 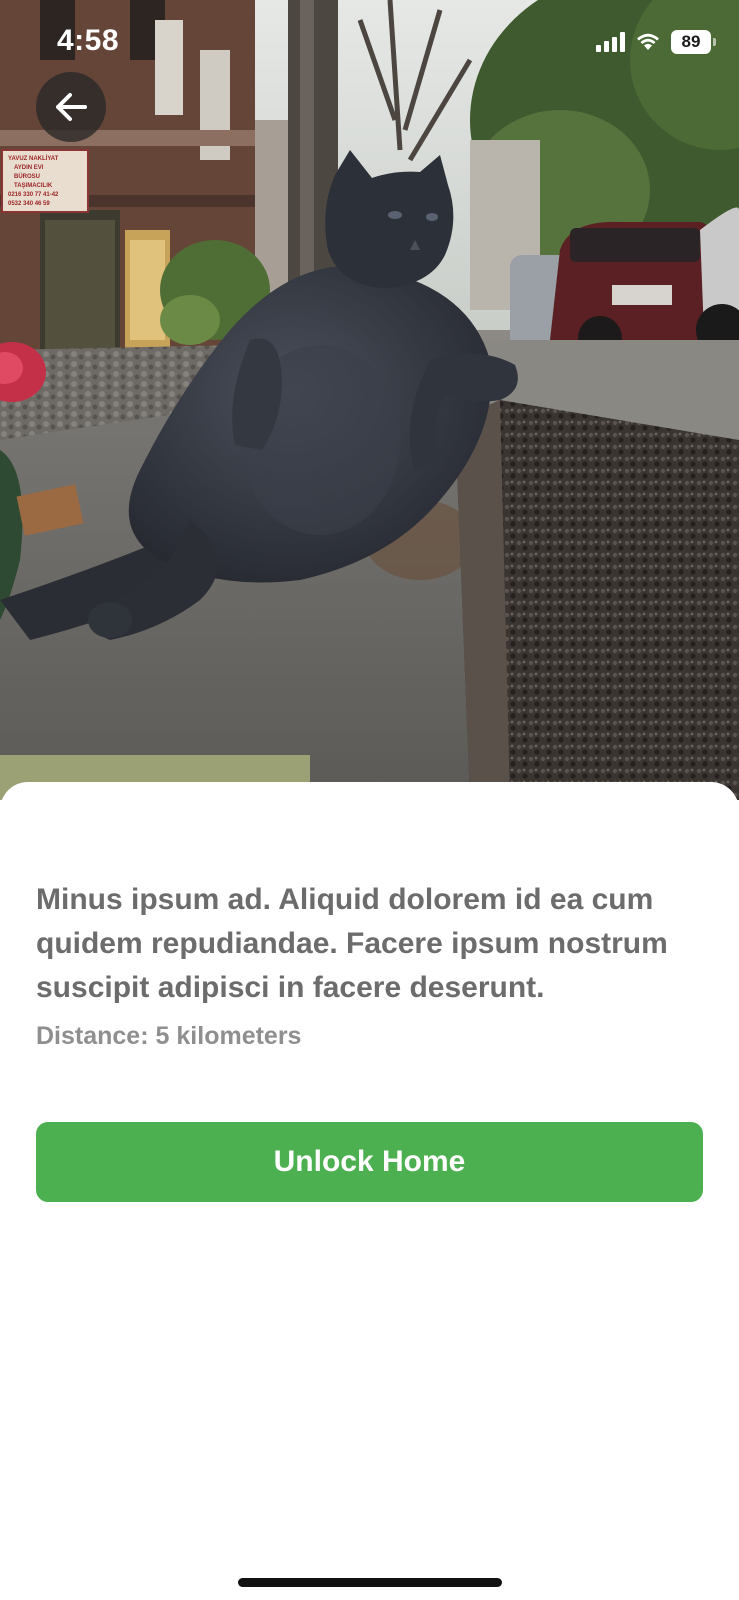 I want to click on sign-line-5: 0216 330 77 41-42, so click(x=33, y=195).